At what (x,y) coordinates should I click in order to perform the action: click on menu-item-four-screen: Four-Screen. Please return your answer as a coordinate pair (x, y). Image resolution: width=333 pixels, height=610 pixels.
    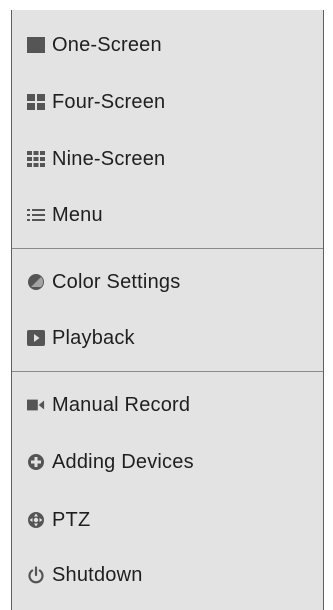
    Looking at the image, I should click on (167, 102).